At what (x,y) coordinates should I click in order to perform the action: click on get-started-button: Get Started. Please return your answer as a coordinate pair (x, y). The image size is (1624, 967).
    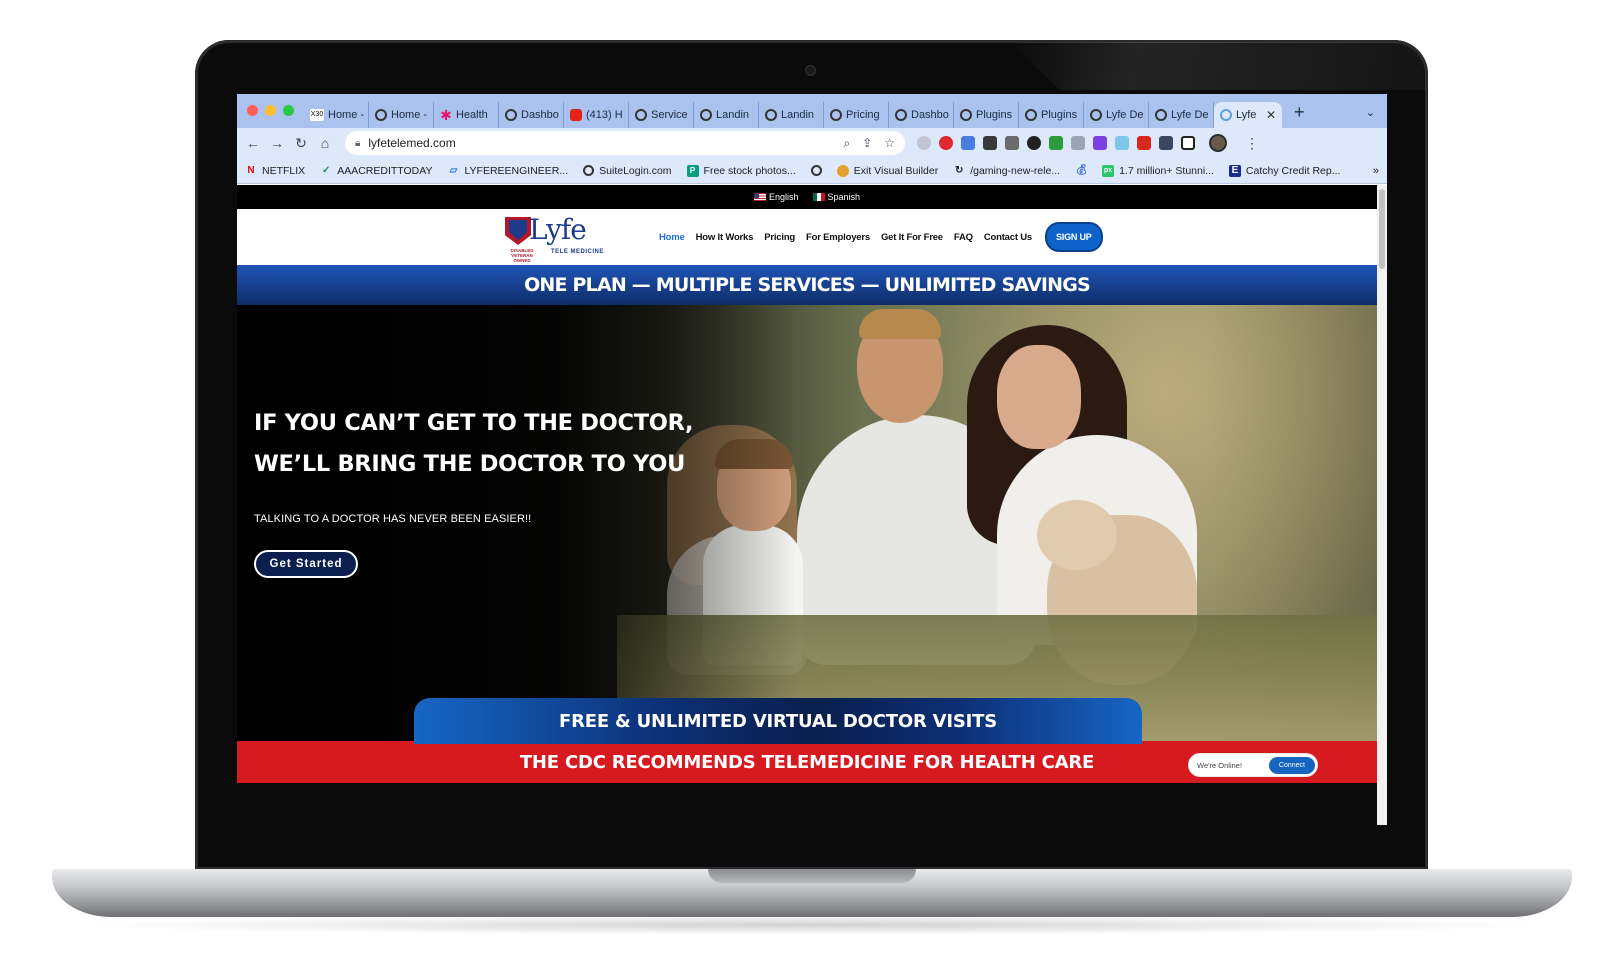
    Looking at the image, I should click on (306, 564).